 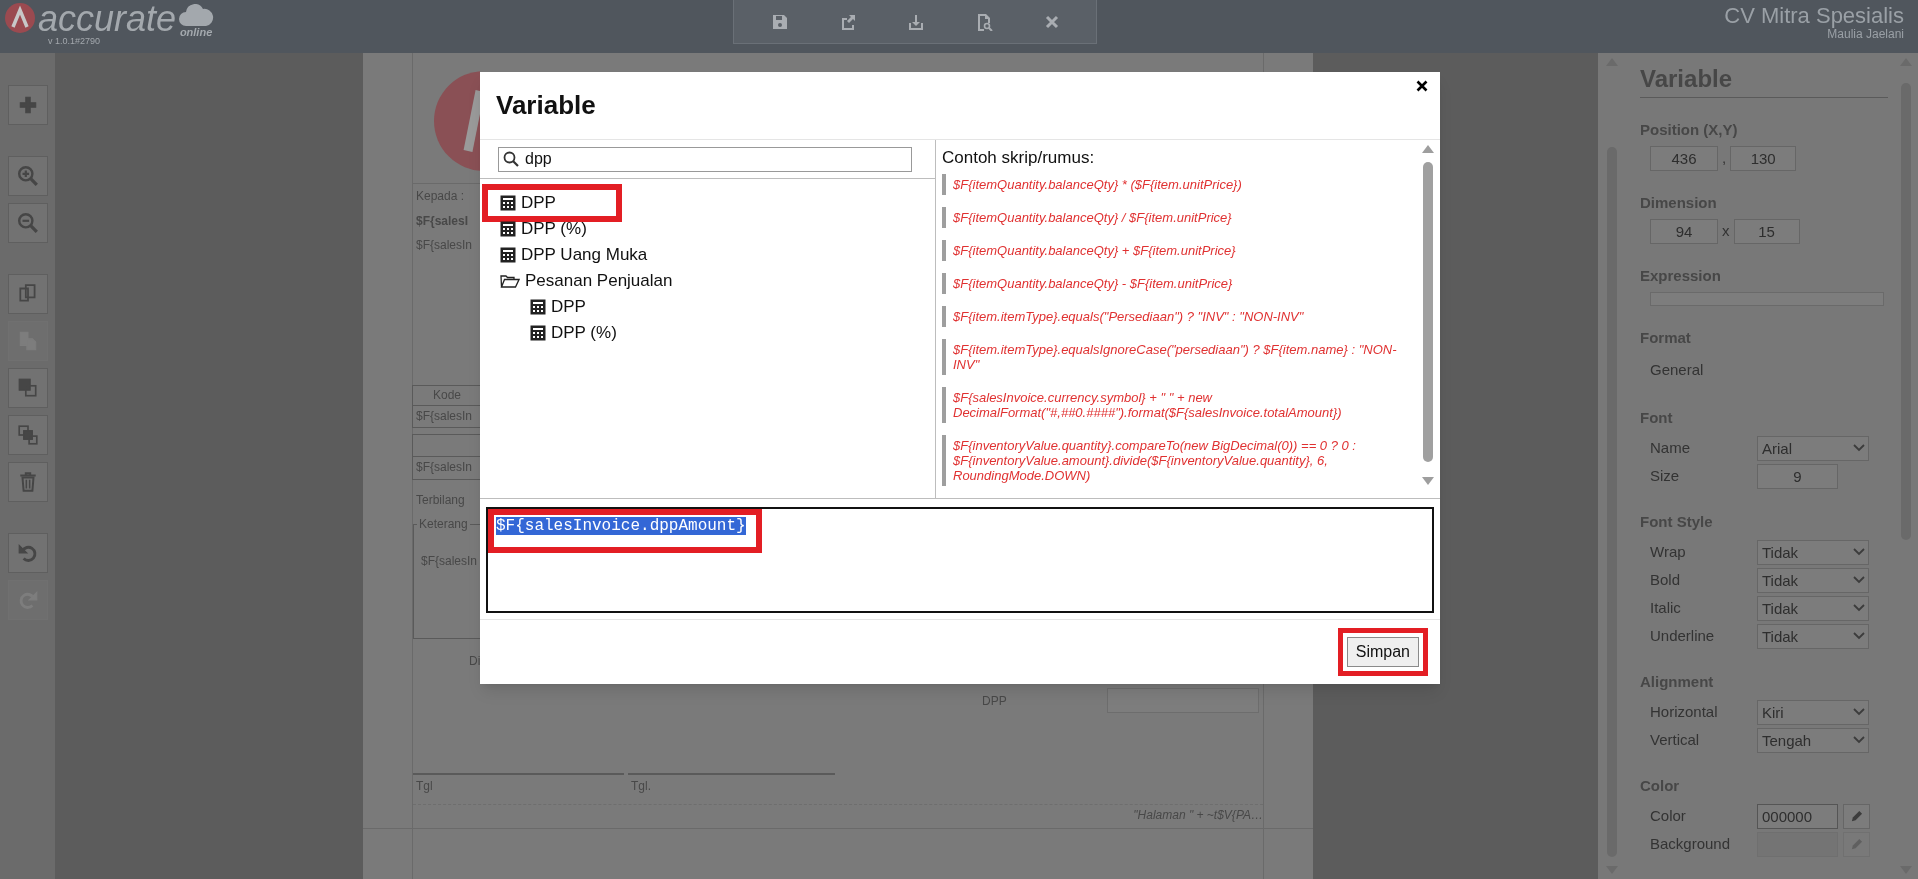 I want to click on undo-icon, so click(x=27, y=553).